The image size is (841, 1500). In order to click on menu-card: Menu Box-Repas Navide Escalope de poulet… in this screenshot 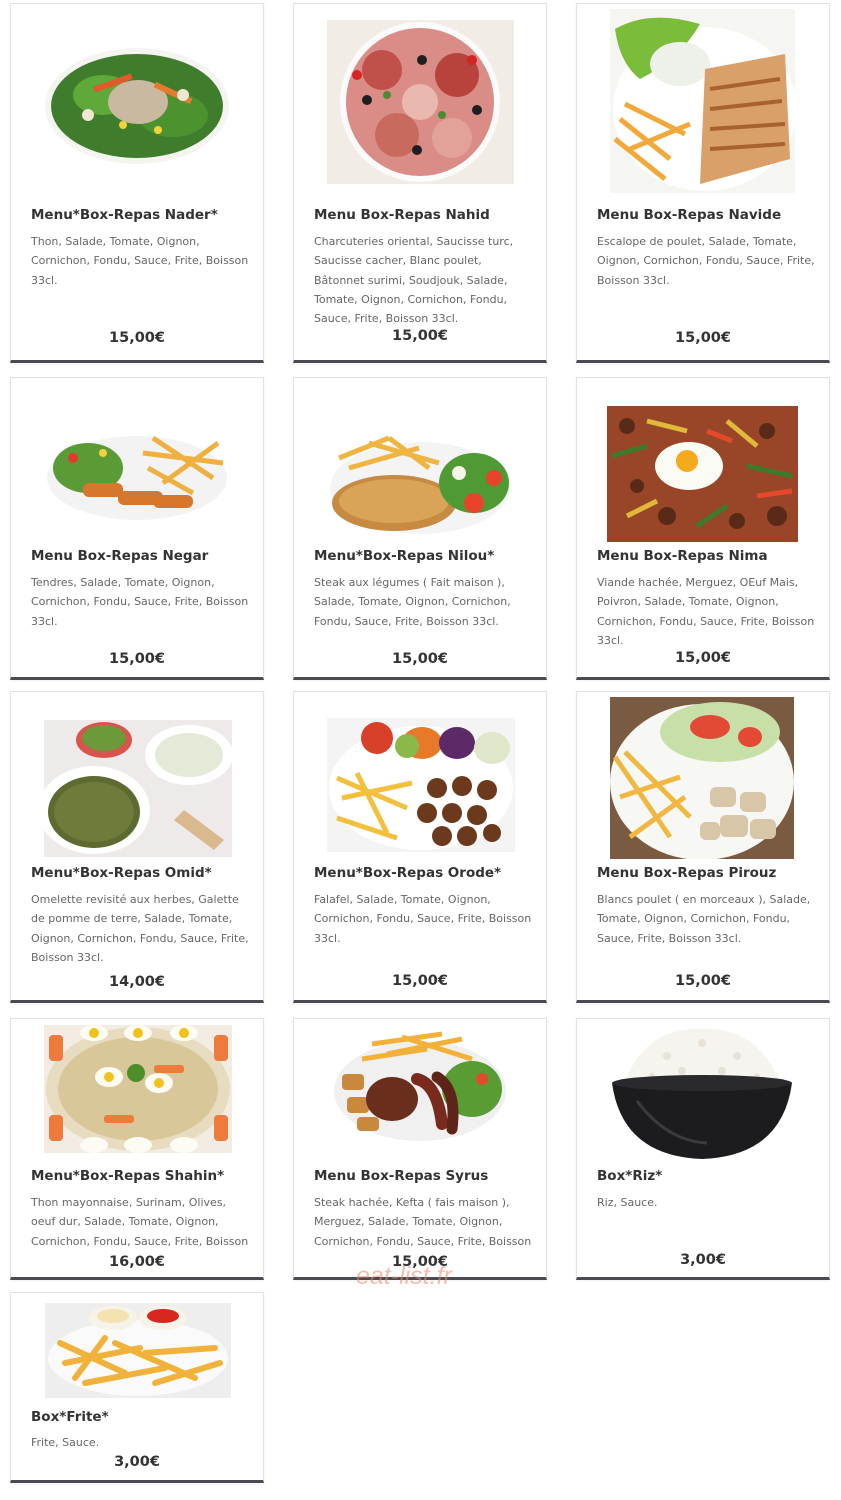, I will do `click(703, 183)`.